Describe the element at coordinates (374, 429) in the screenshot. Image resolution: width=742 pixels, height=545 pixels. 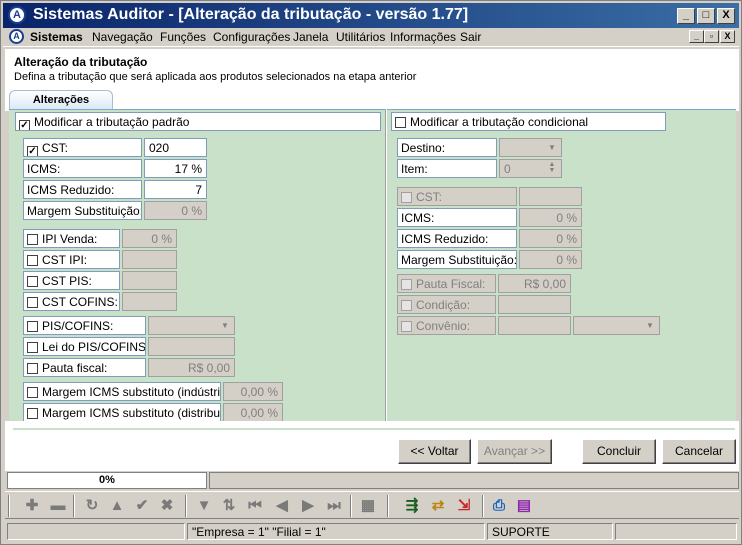
I see `footer-divider` at that location.